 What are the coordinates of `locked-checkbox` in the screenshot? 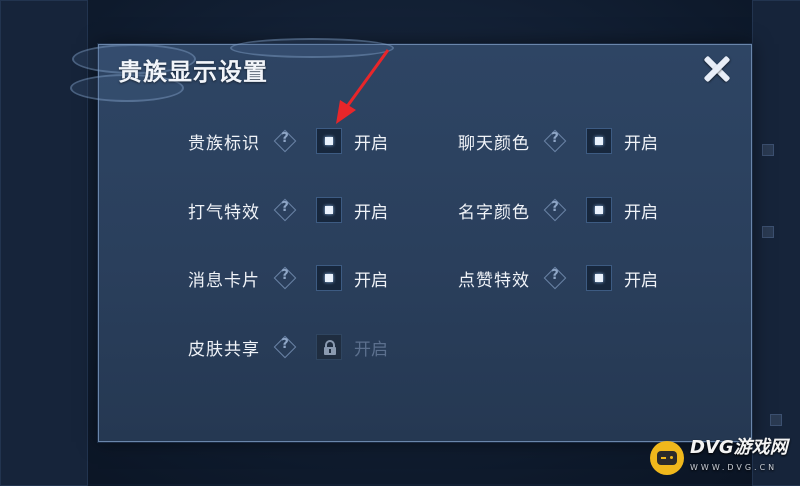 It's located at (329, 347).